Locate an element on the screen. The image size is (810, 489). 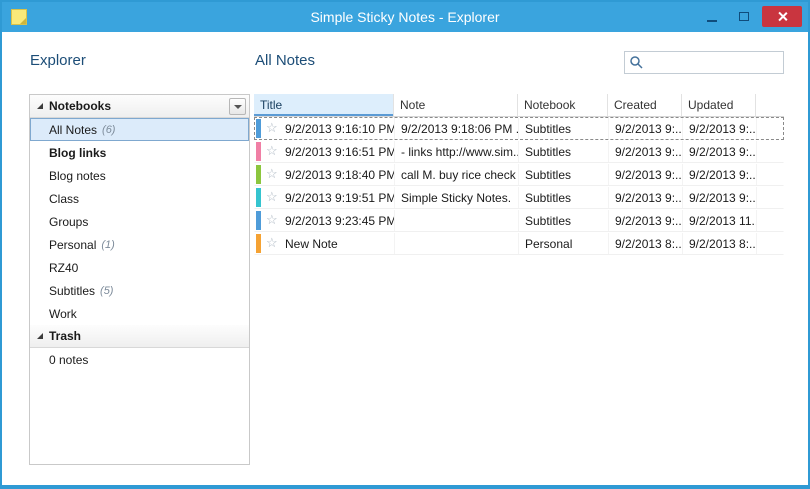
sidebar-item-blog-links: Blog links is located at coordinates (139, 152).